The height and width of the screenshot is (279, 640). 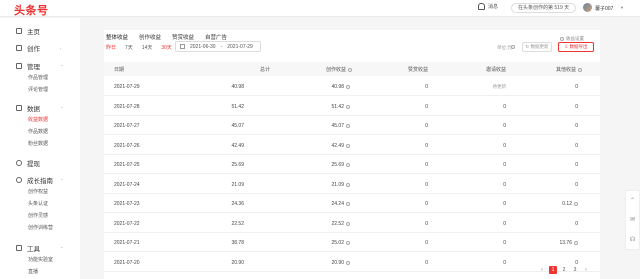 What do you see at coordinates (537, 47) in the screenshot?
I see `refresh-button: ↻ 数据更新` at bounding box center [537, 47].